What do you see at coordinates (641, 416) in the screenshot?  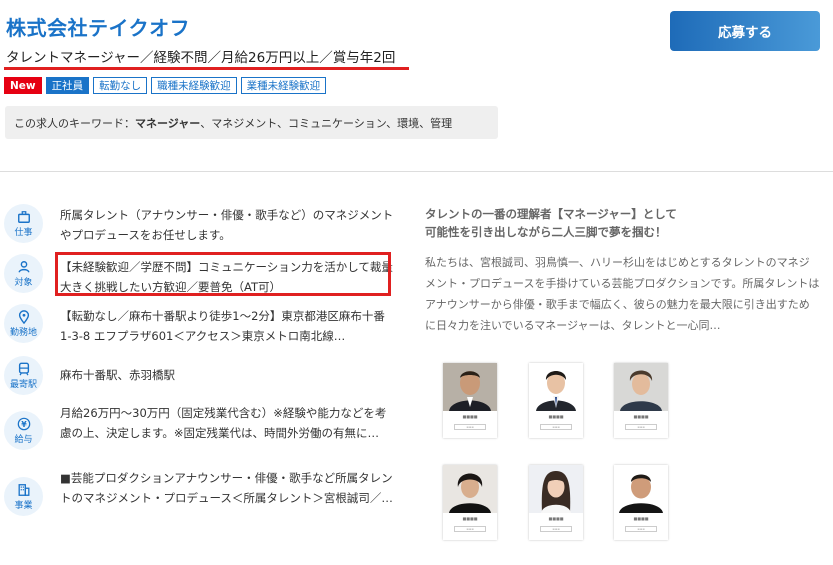 I see `talent-caption-3: ■■■■` at bounding box center [641, 416].